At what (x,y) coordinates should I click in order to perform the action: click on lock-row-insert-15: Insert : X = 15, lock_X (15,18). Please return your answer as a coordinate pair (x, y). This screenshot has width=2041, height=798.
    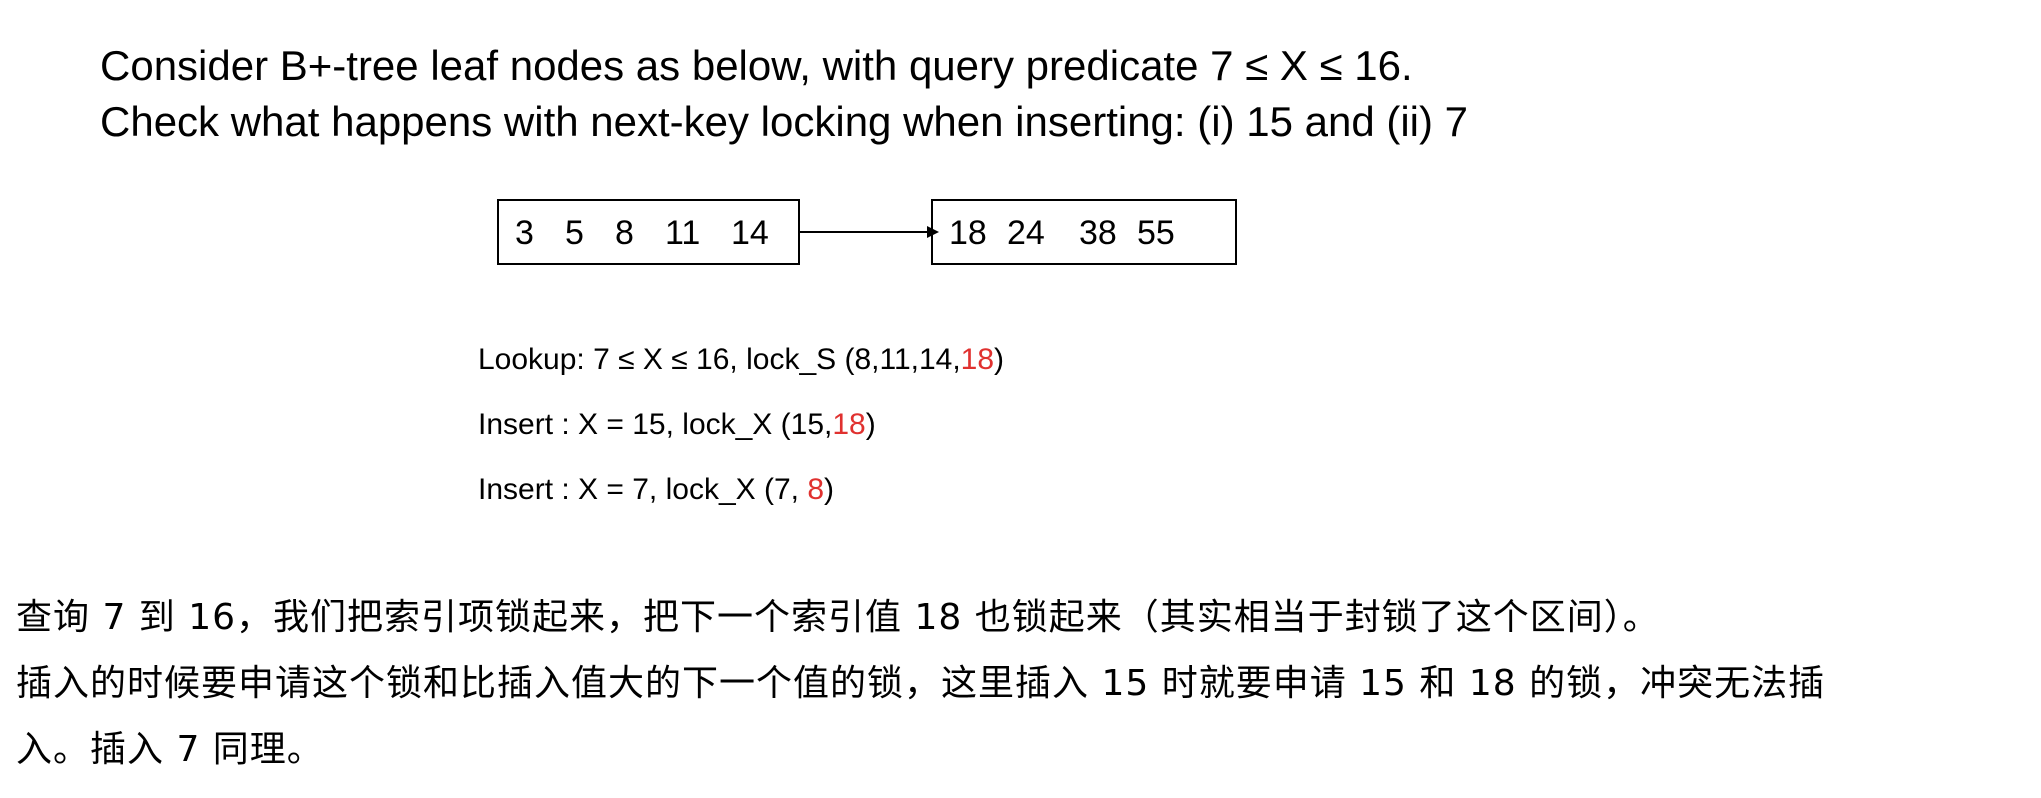
    Looking at the image, I should click on (677, 425).